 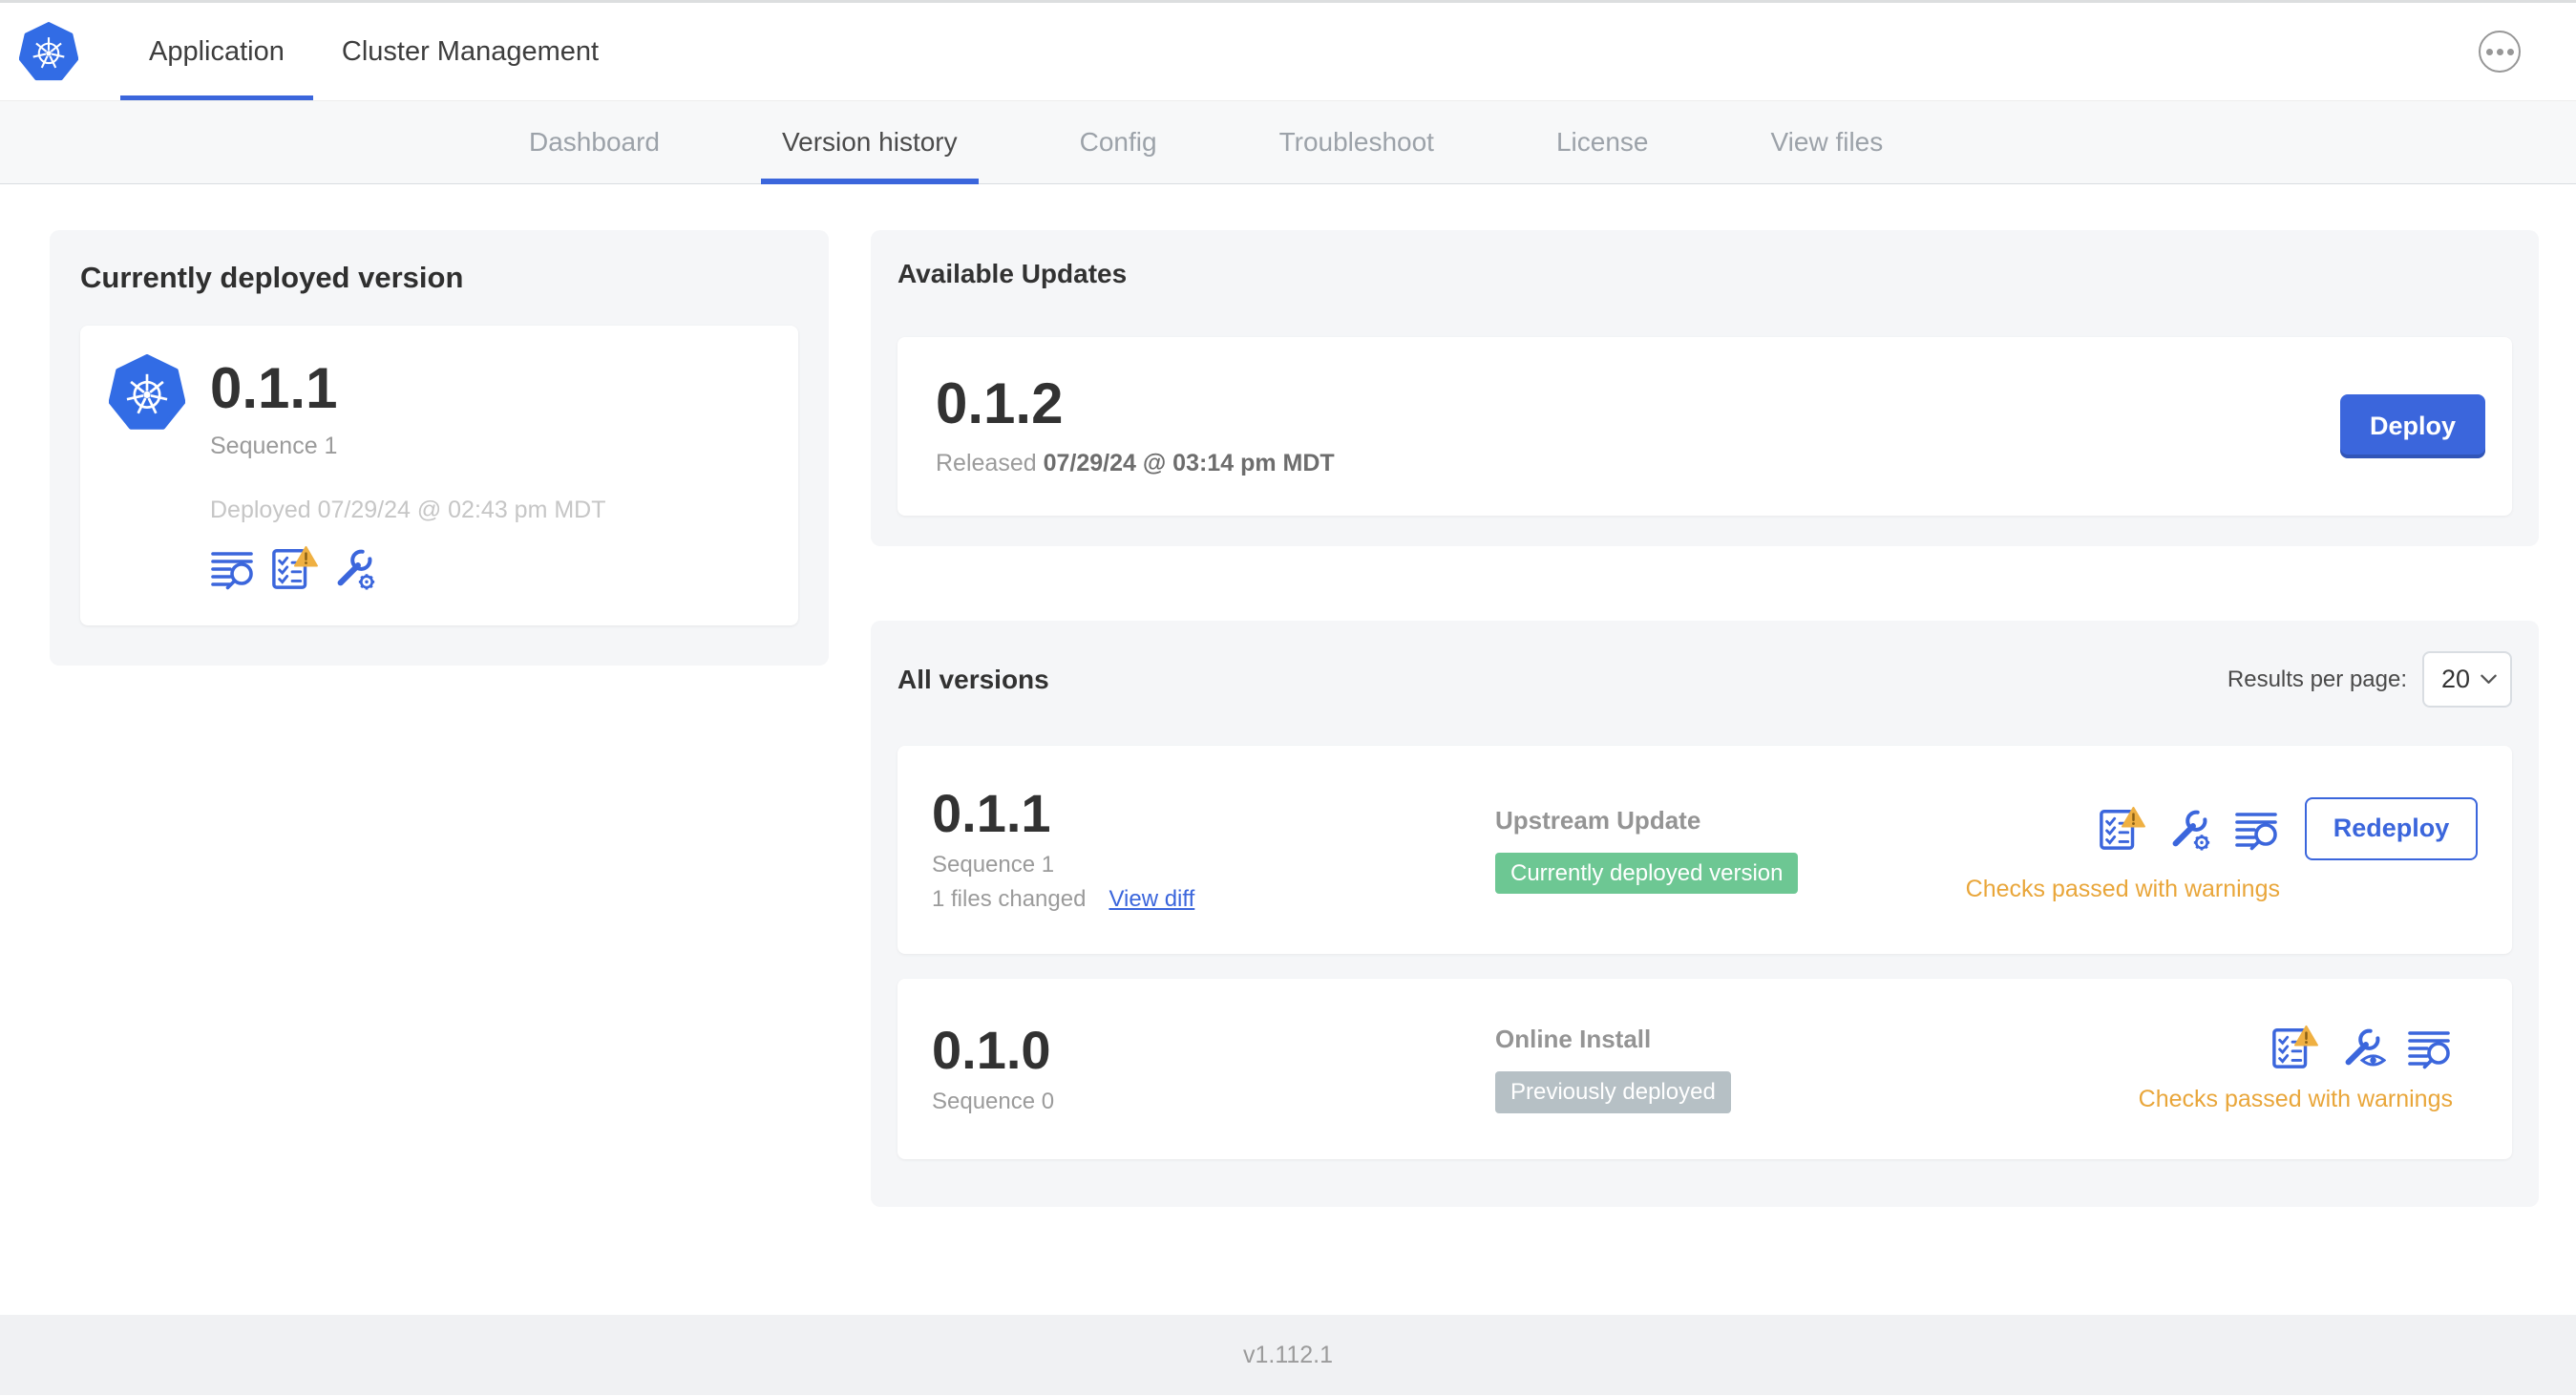 I want to click on view-config-icon, so click(x=2363, y=1047).